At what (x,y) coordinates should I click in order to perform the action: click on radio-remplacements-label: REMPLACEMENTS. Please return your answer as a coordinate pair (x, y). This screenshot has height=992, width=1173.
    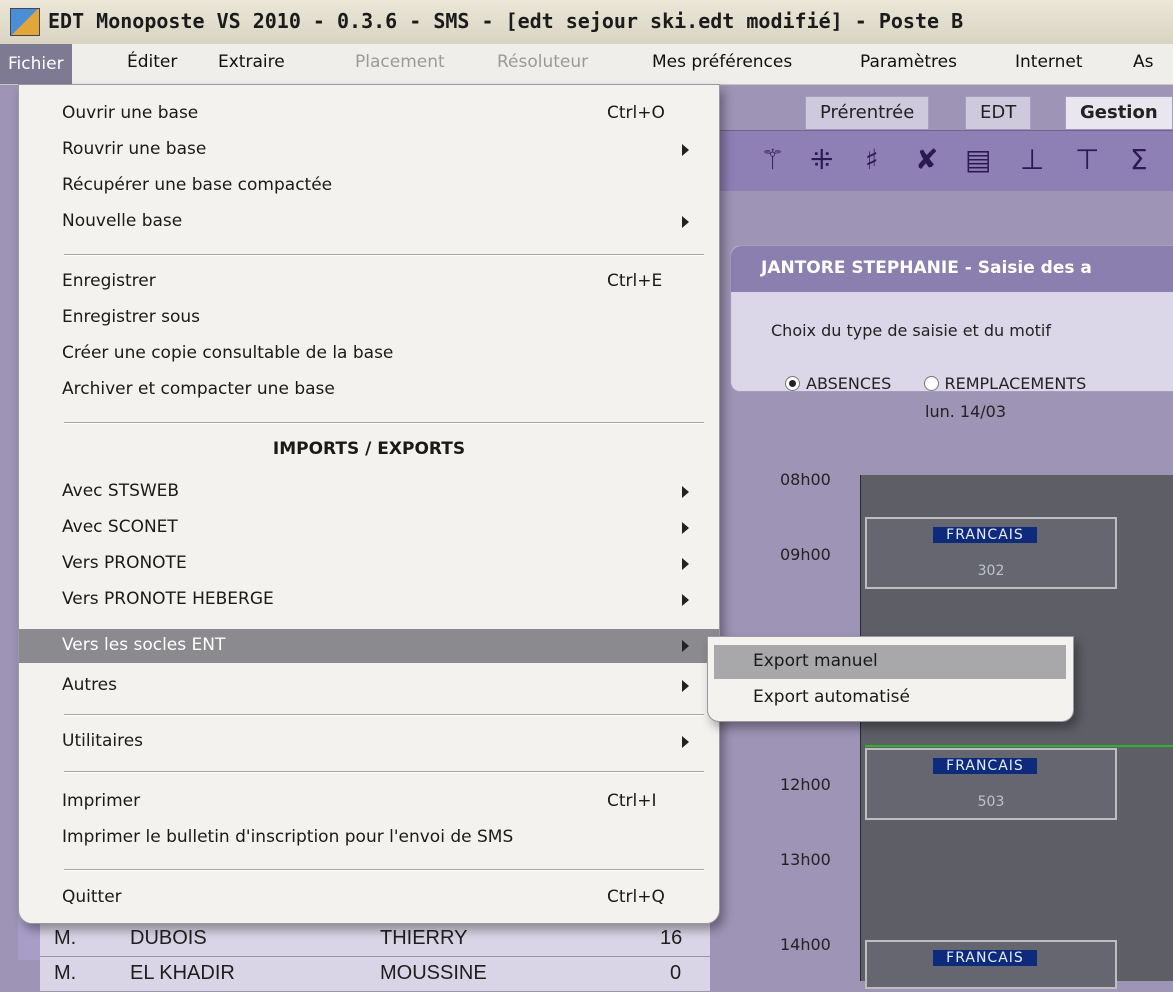
    Looking at the image, I should click on (1015, 383).